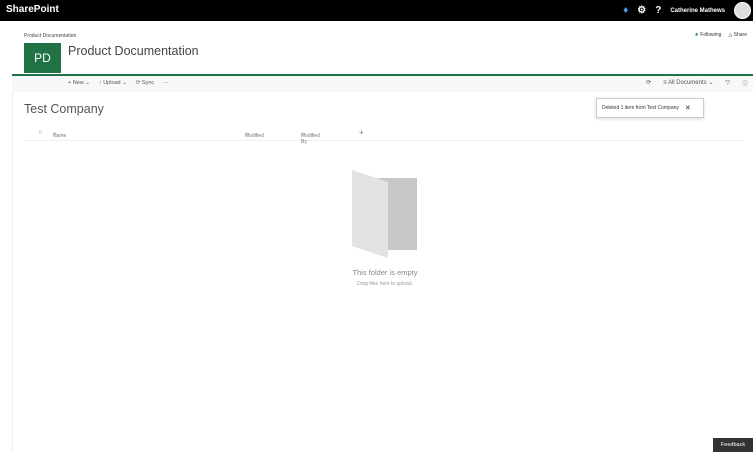 This screenshot has height=452, width=753. I want to click on share-button: △ Share, so click(737, 35).